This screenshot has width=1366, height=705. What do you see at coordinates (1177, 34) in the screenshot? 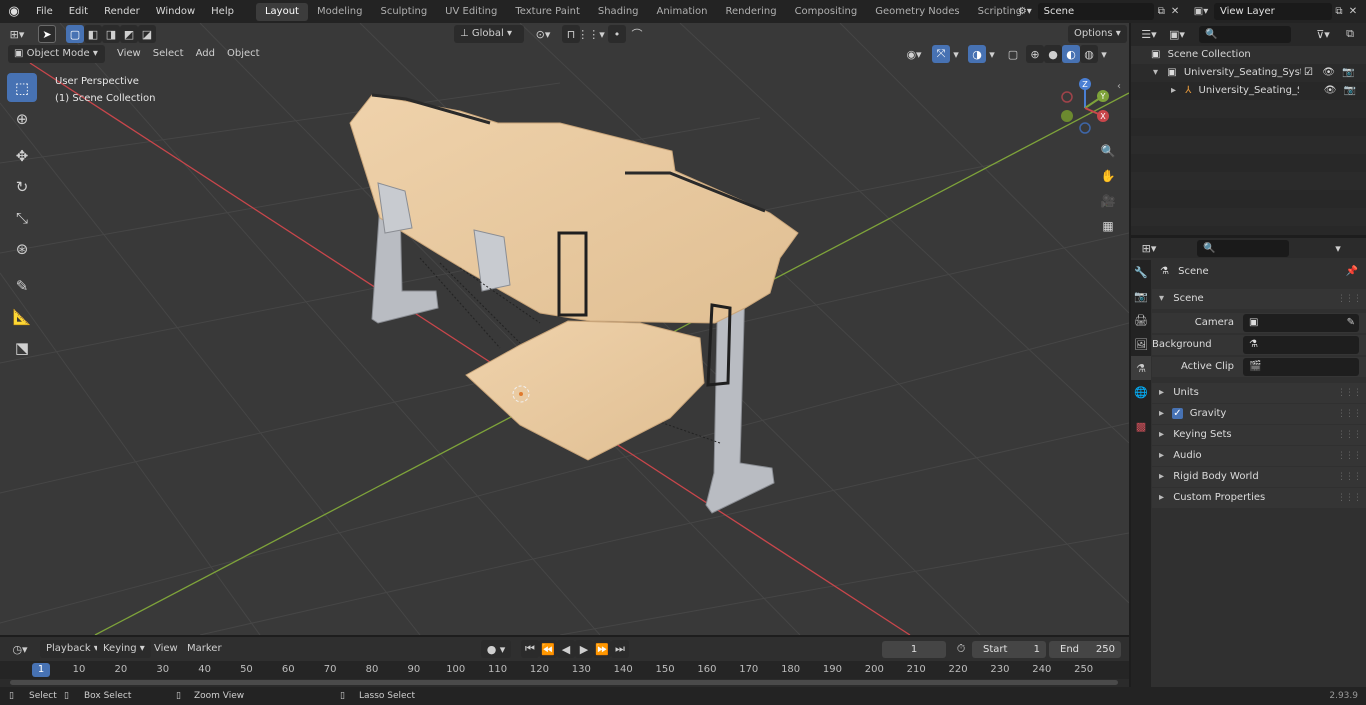
I see `display-mode-icon: ▣▾` at bounding box center [1177, 34].